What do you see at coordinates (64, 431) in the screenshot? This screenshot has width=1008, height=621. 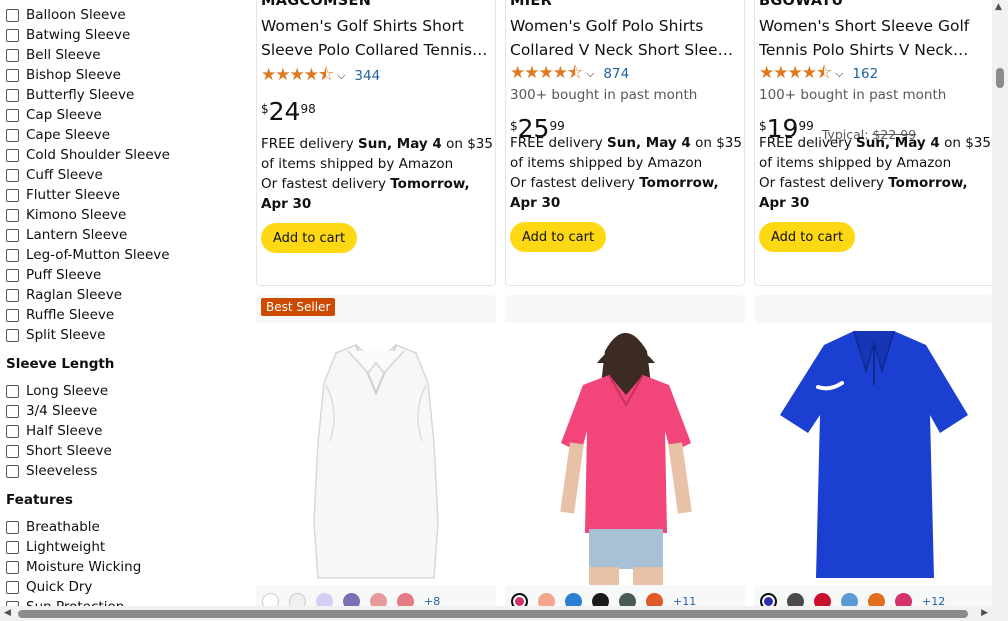 I see `filter-option-label: Half Sleeve` at bounding box center [64, 431].